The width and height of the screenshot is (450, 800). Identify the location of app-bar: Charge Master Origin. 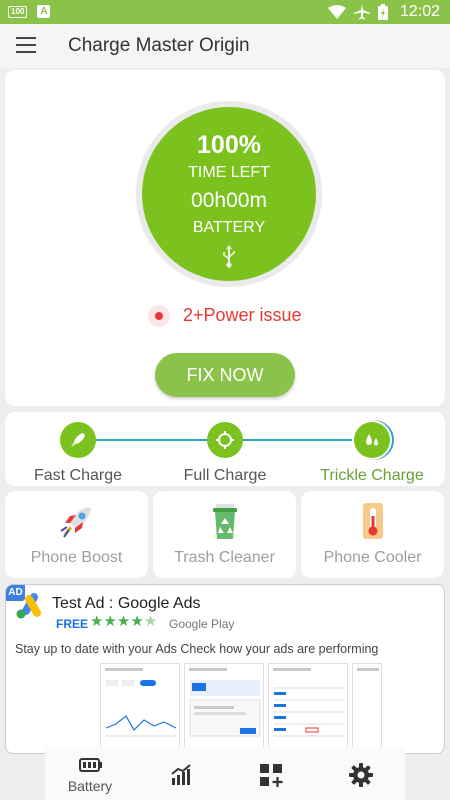
(225, 46).